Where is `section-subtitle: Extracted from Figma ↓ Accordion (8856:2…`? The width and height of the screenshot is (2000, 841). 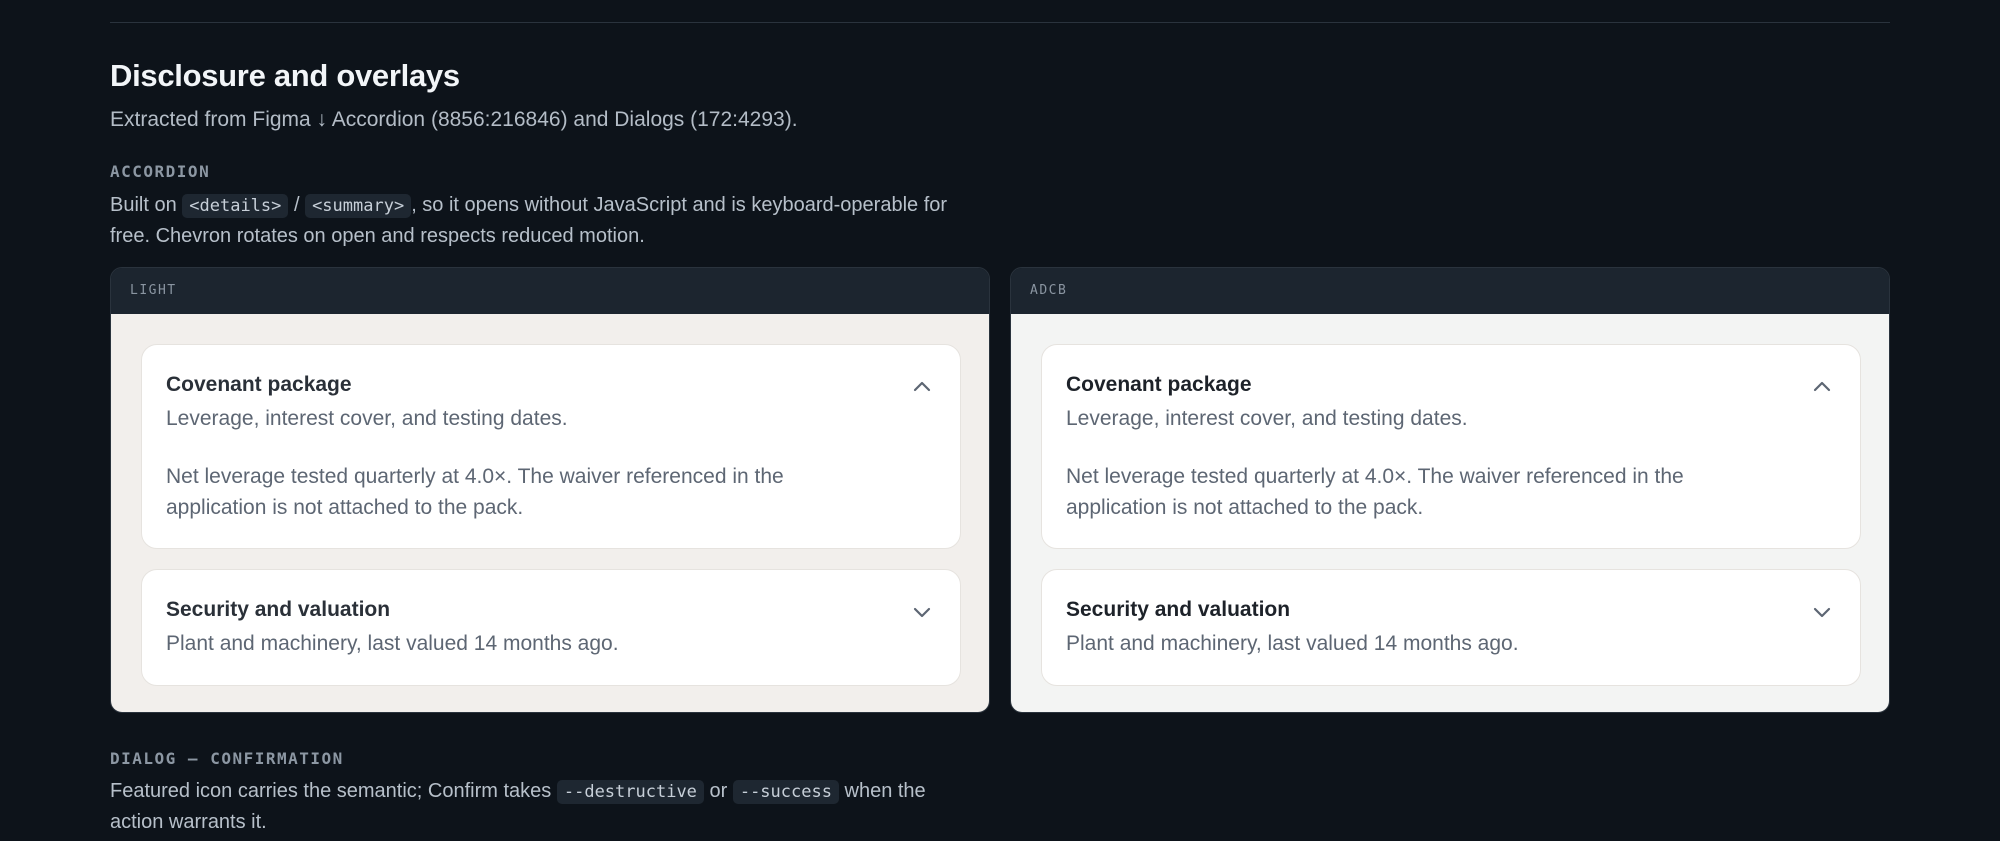 section-subtitle: Extracted from Figma ↓ Accordion (8856:2… is located at coordinates (454, 119).